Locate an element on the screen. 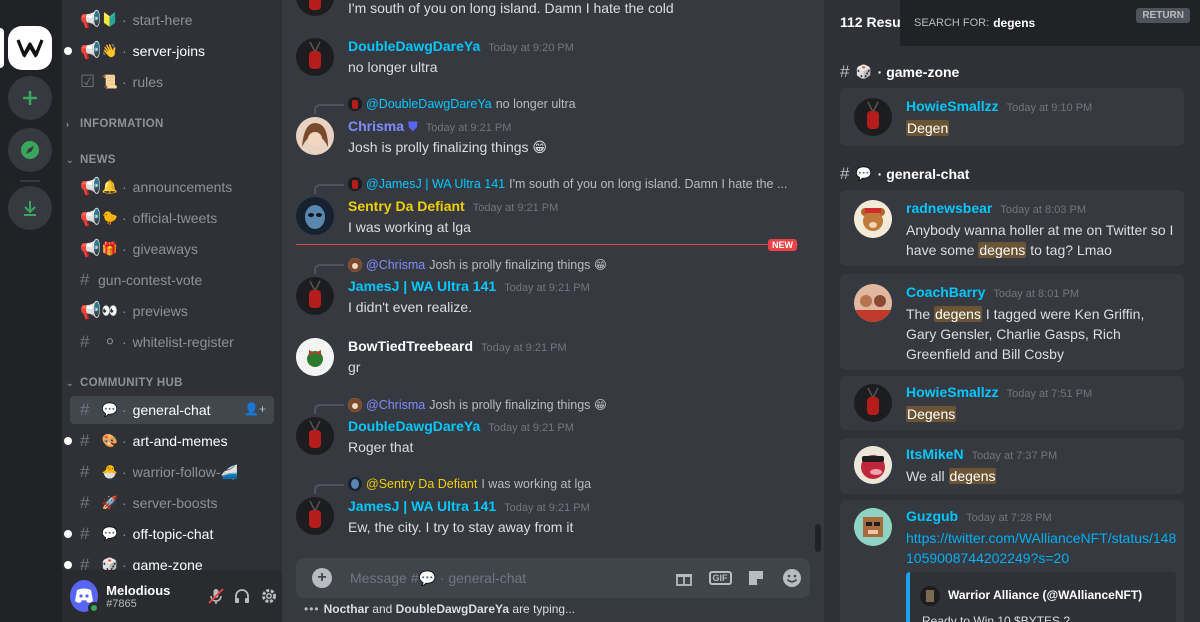 This screenshot has width=1200, height=622. user-avatar is located at coordinates (85, 597).